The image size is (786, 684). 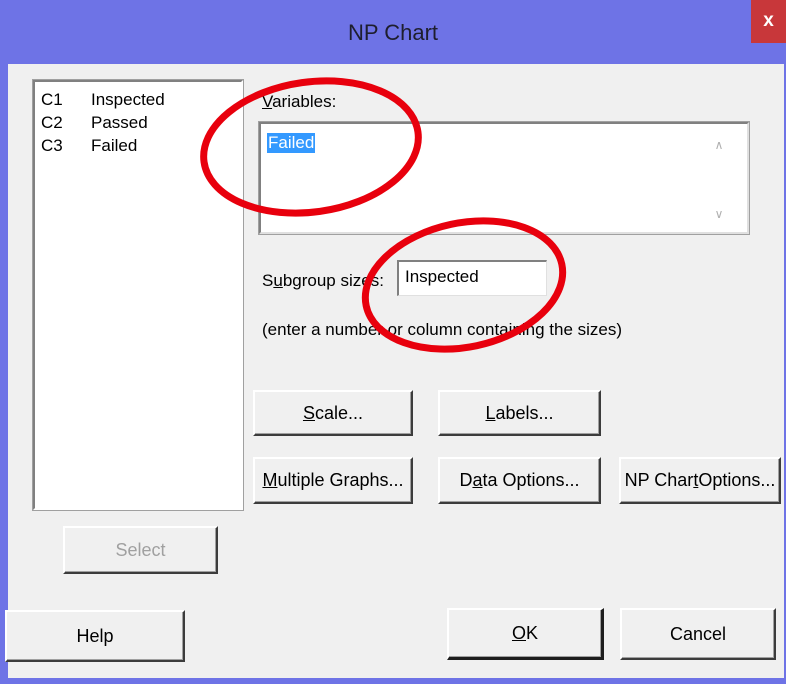 I want to click on variables-value: Failed, so click(x=291, y=143).